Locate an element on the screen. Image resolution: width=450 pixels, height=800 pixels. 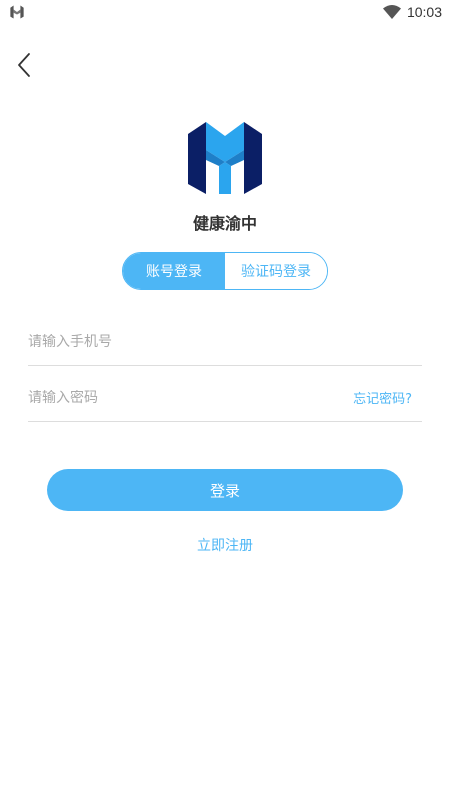
chevron-left-icon is located at coordinates (24, 65).